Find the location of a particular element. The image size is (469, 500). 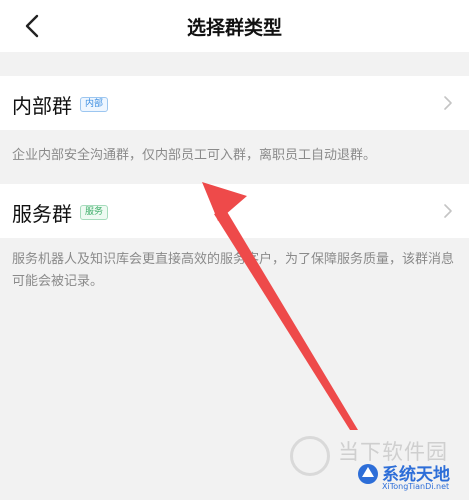

option-service-group: 服务群 服务 is located at coordinates (234, 211).